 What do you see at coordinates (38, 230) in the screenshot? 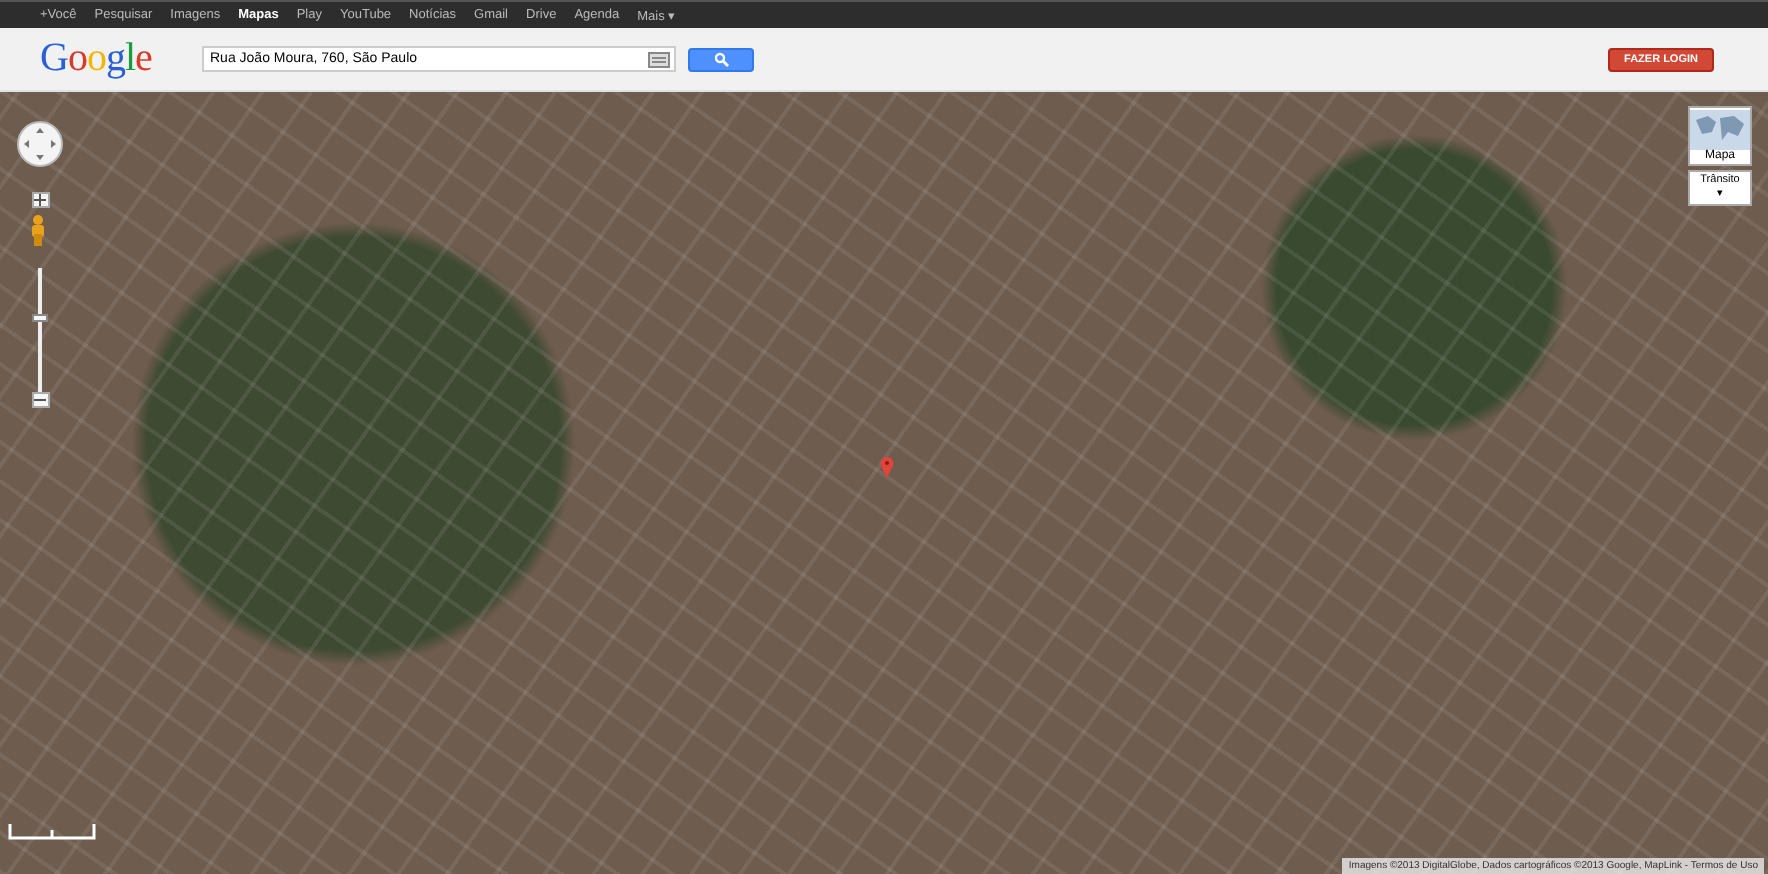
I see `person-icon` at bounding box center [38, 230].